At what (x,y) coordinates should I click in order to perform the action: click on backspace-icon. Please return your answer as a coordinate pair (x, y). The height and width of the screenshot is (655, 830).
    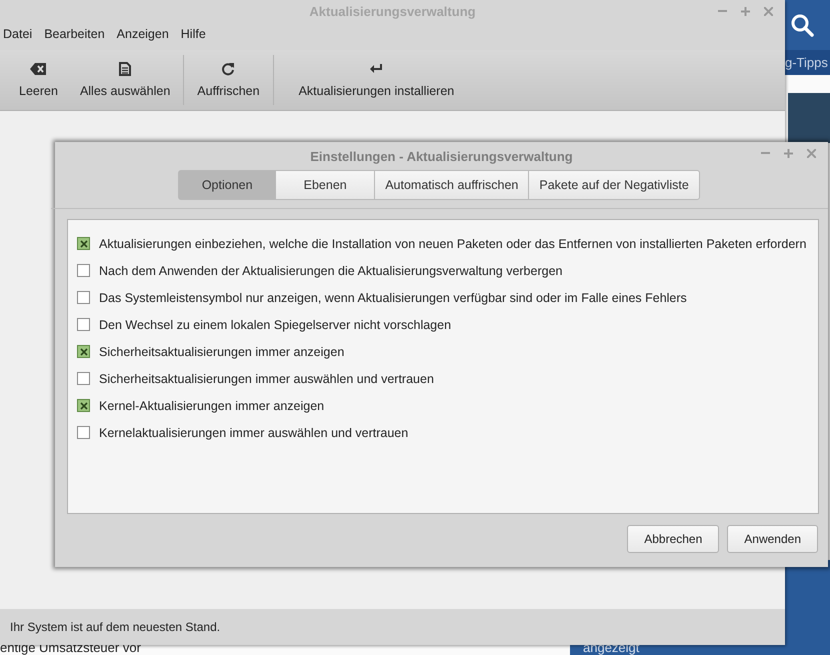
    Looking at the image, I should click on (38, 69).